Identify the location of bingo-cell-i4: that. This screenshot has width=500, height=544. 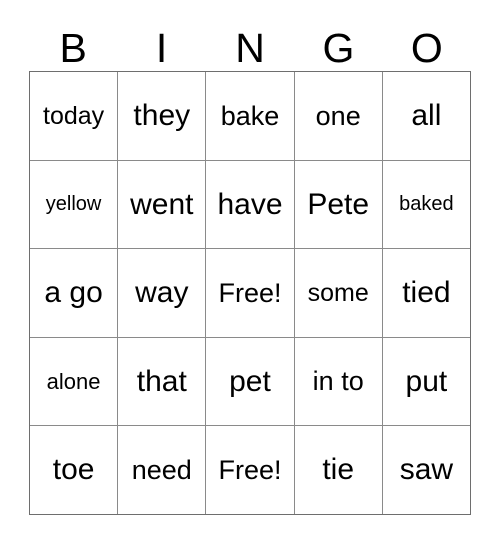
(162, 382).